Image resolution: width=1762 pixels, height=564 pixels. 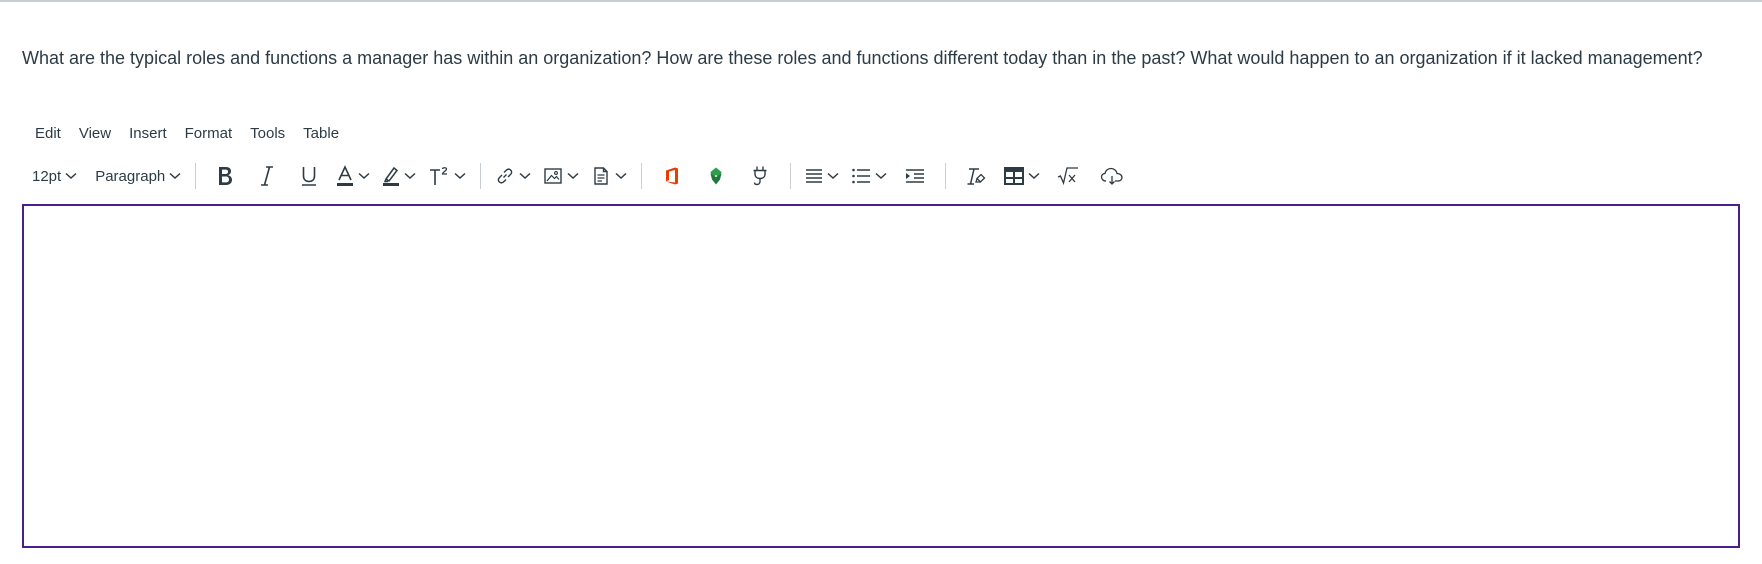 I want to click on bold-icon, so click(x=225, y=176).